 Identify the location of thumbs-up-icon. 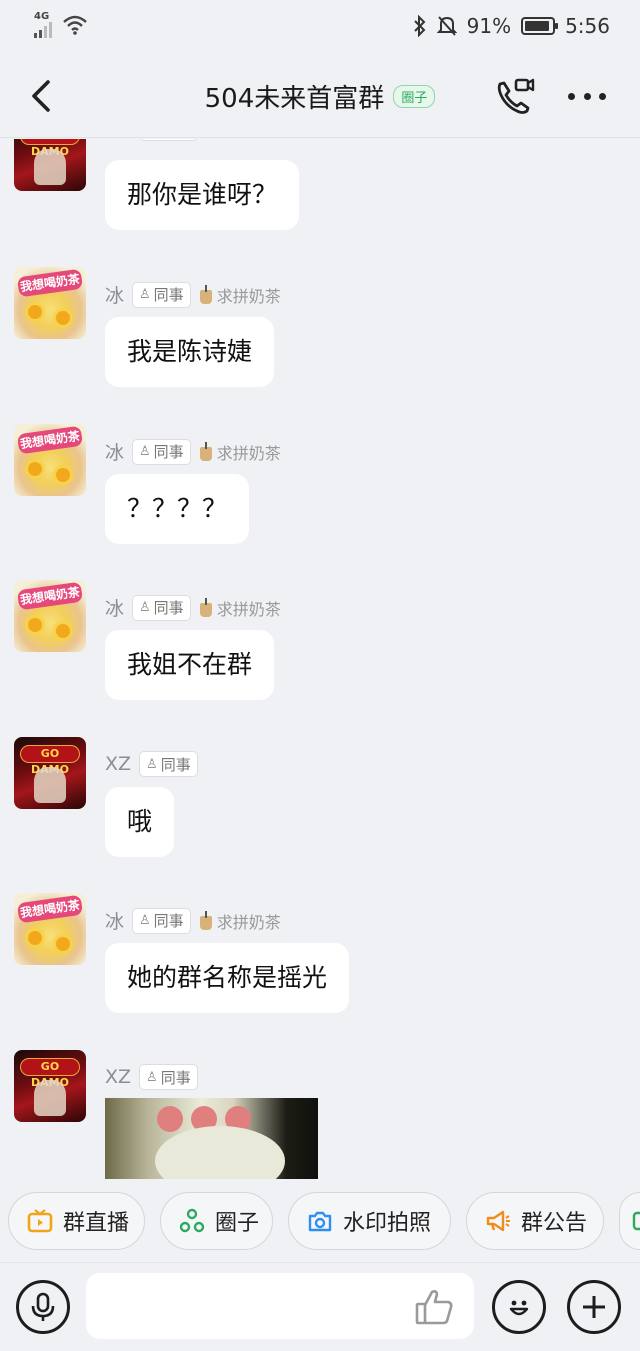
(434, 1307).